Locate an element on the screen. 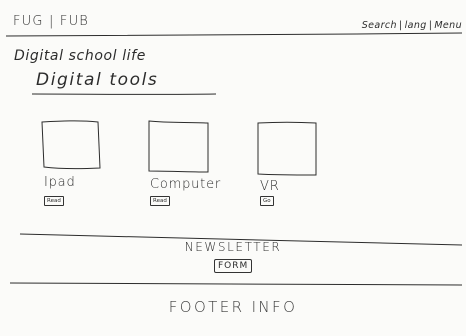  go-button: Go is located at coordinates (267, 201).